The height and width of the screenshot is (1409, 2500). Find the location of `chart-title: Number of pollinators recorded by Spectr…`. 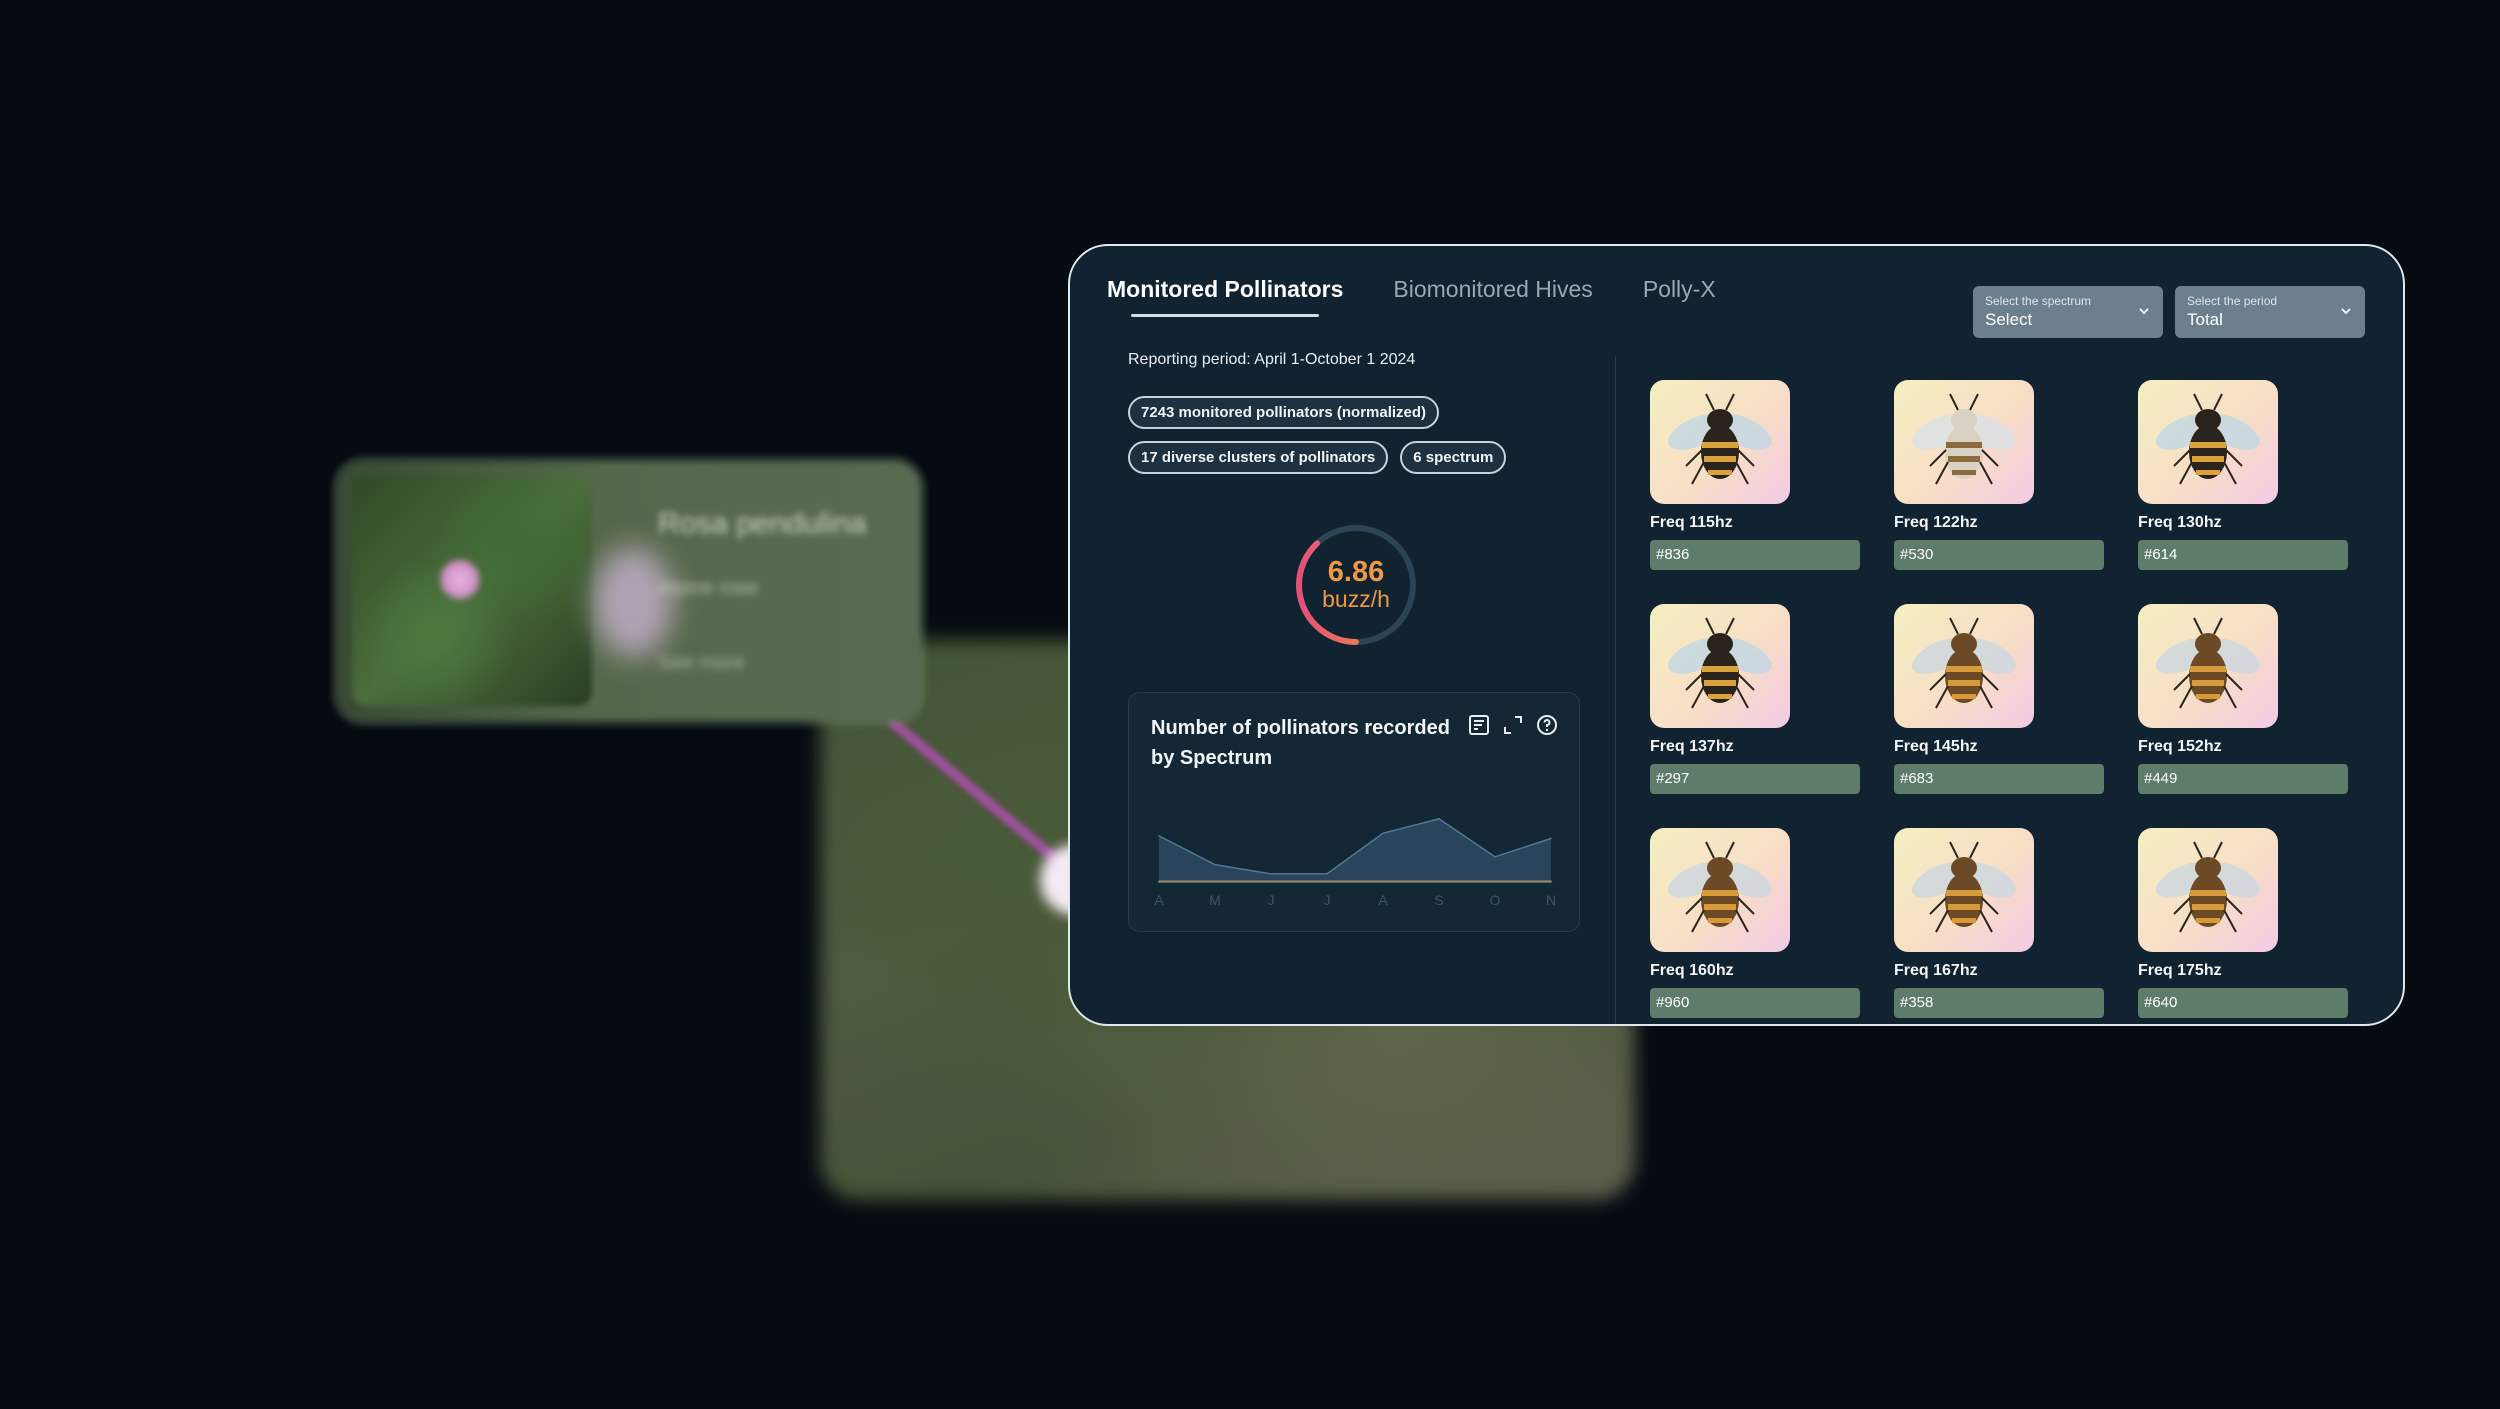

chart-title: Number of pollinators recorded by Spectr… is located at coordinates (1300, 743).